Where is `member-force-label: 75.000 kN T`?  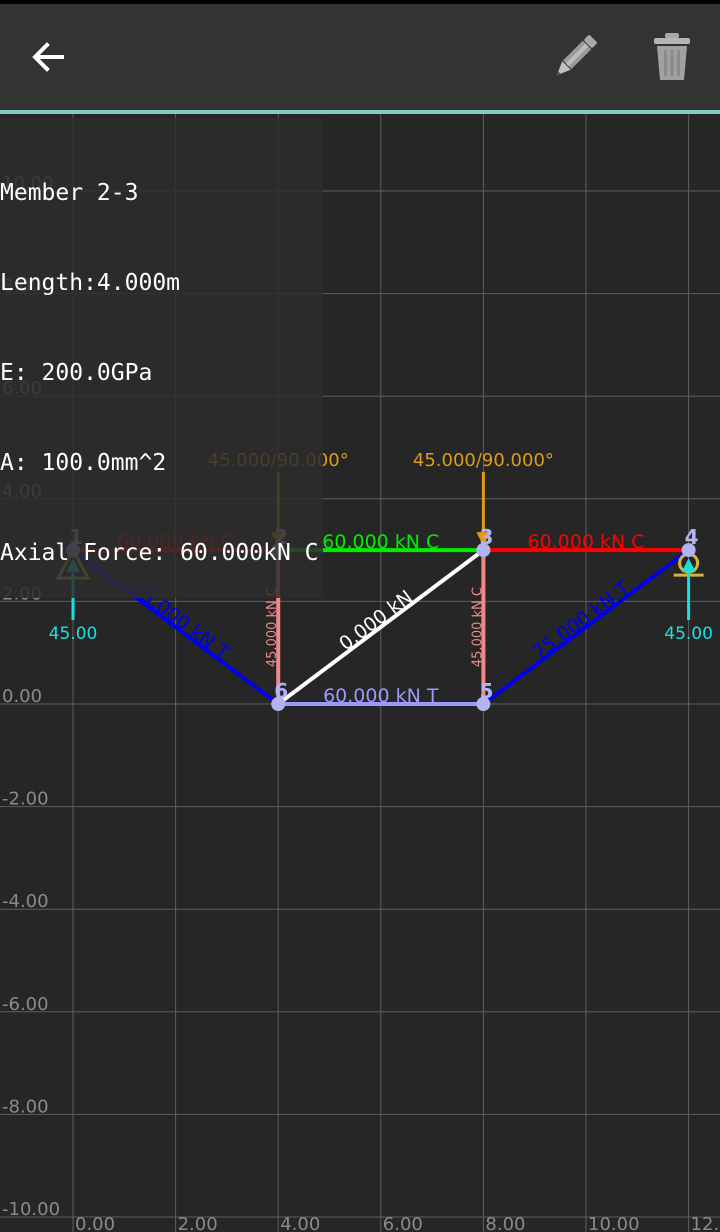
member-force-label: 75.000 kN T is located at coordinates (581, 620).